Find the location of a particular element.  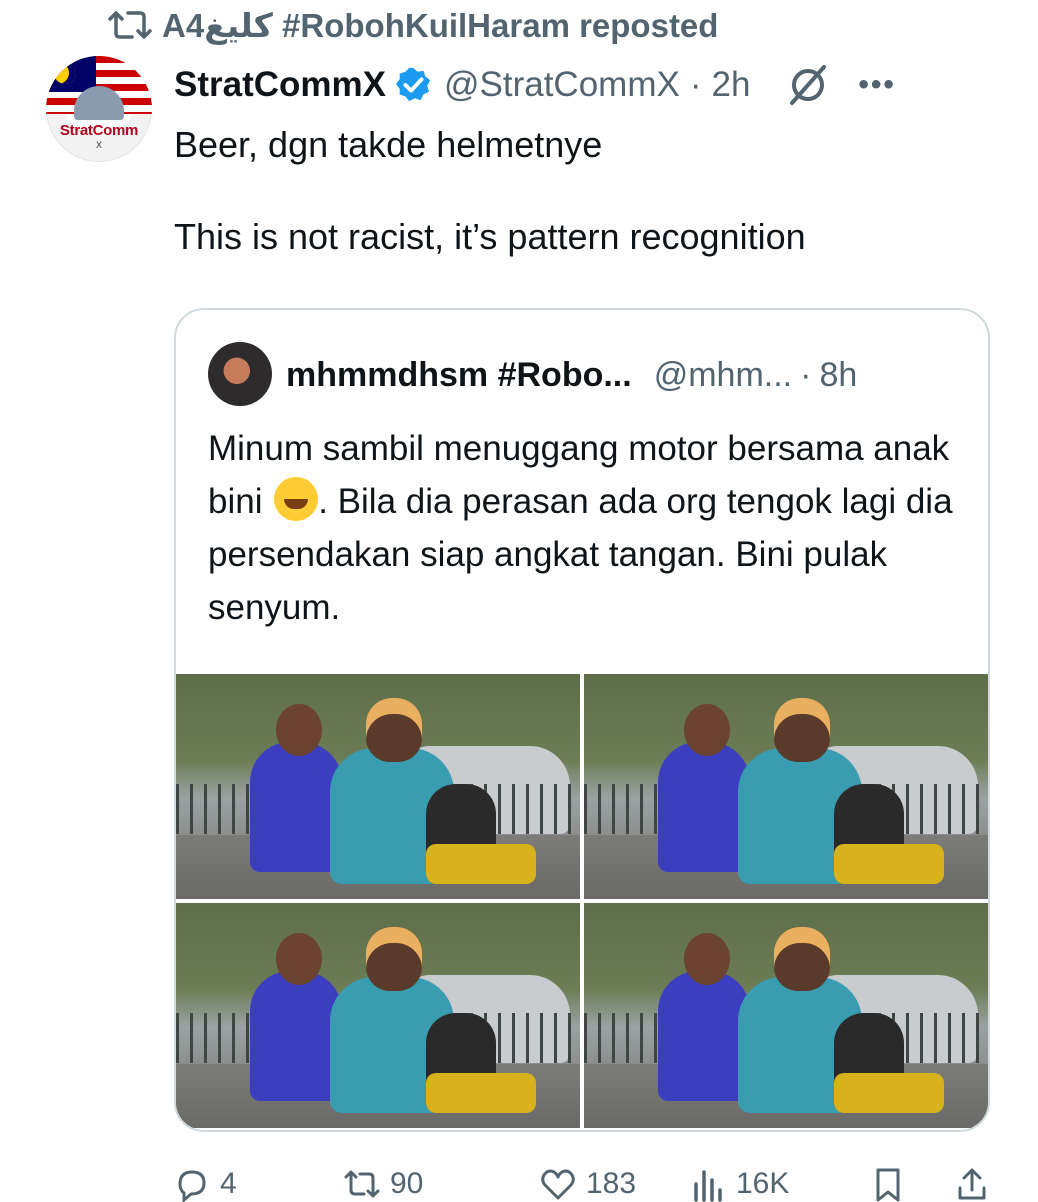

author-display-name: StratCommX is located at coordinates (280, 85).